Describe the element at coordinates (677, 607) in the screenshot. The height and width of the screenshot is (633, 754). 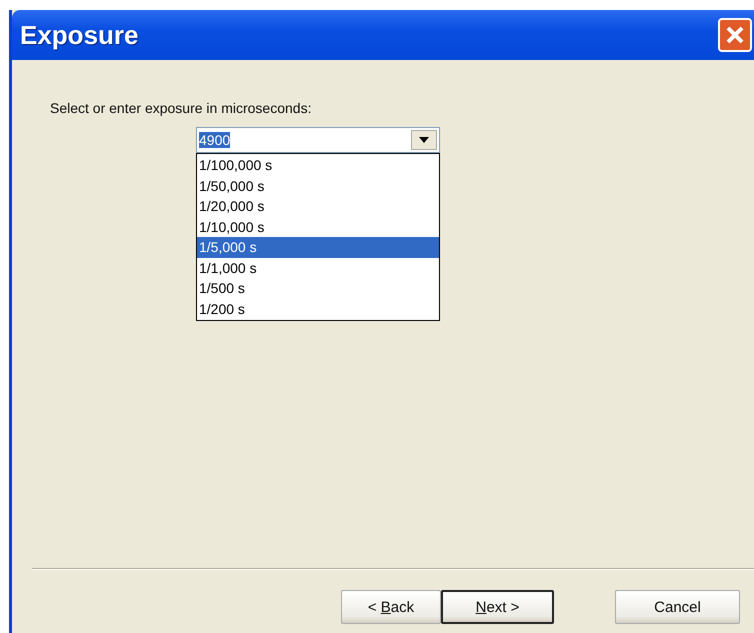
I see `dialog-button: Cancel` at that location.